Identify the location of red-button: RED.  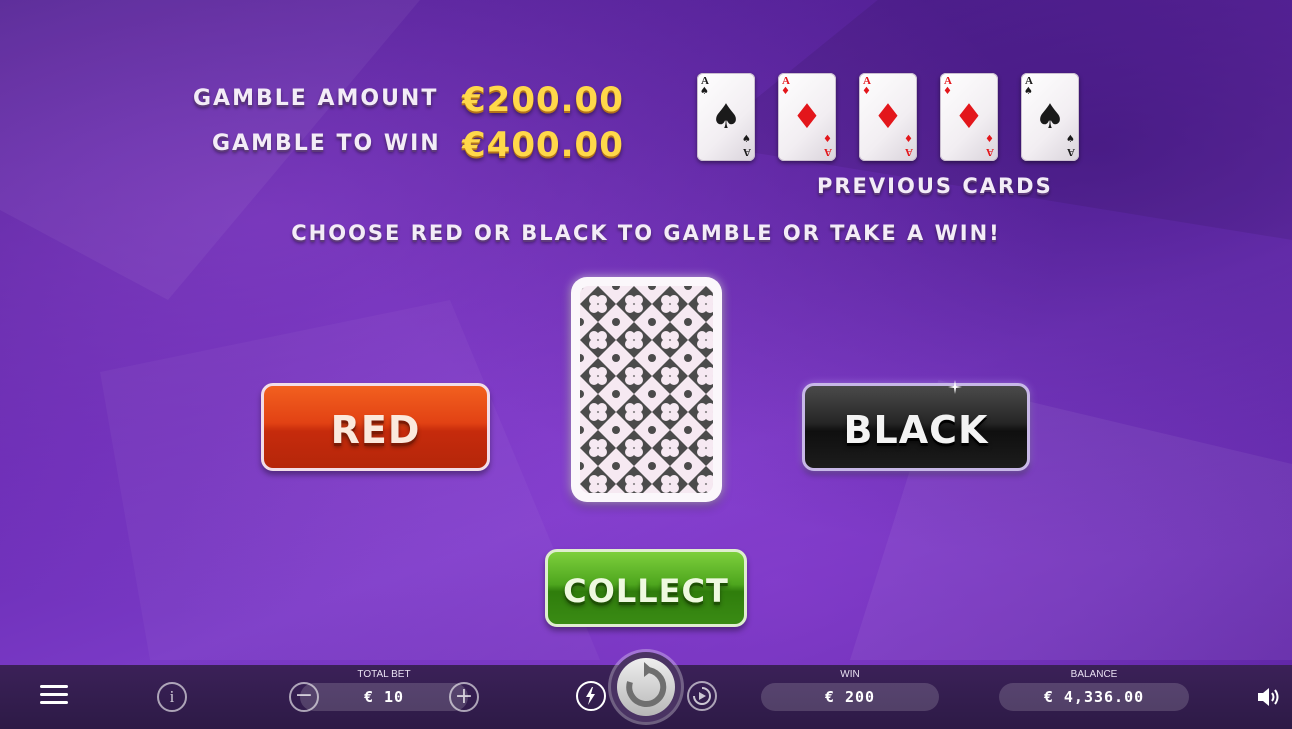
(375, 427).